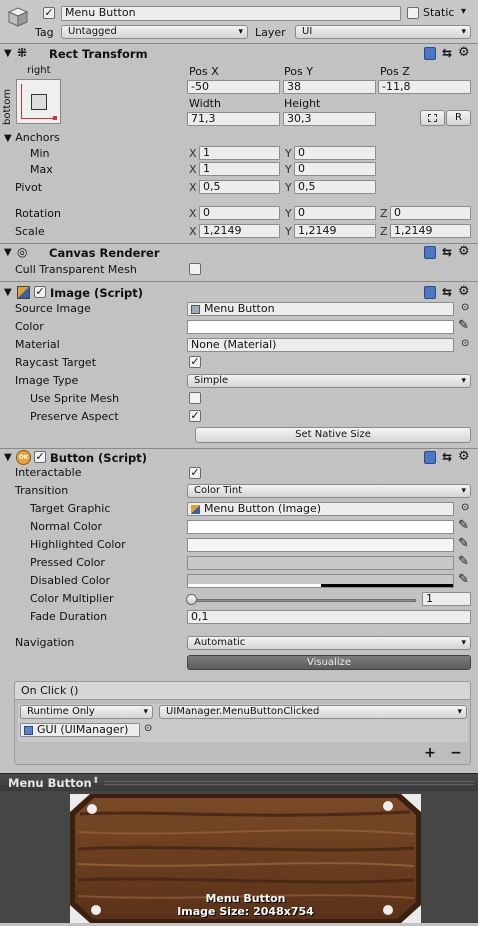 The width and height of the screenshot is (478, 926). I want to click on scale-x-field: 1,2149, so click(239, 231).